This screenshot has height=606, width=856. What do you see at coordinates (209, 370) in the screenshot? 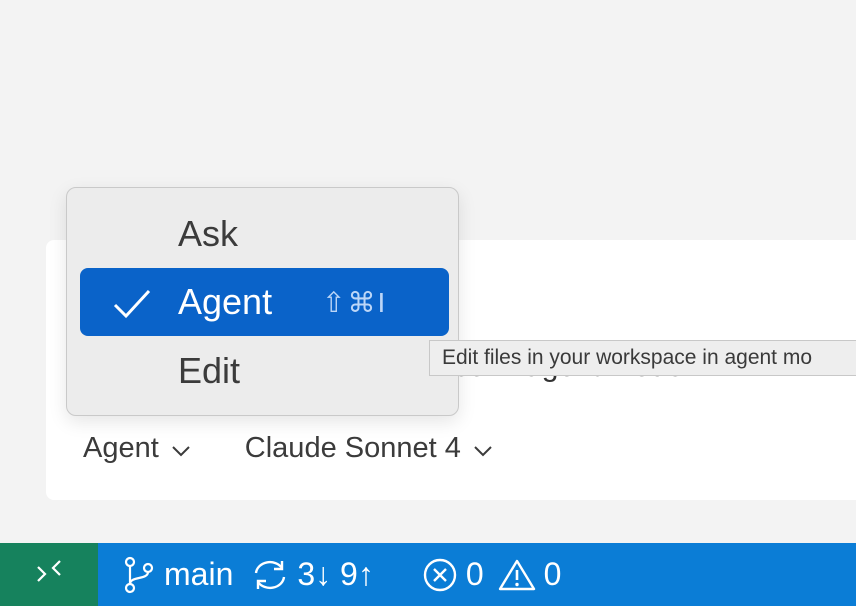
I see `menu-item-label: Edit` at bounding box center [209, 370].